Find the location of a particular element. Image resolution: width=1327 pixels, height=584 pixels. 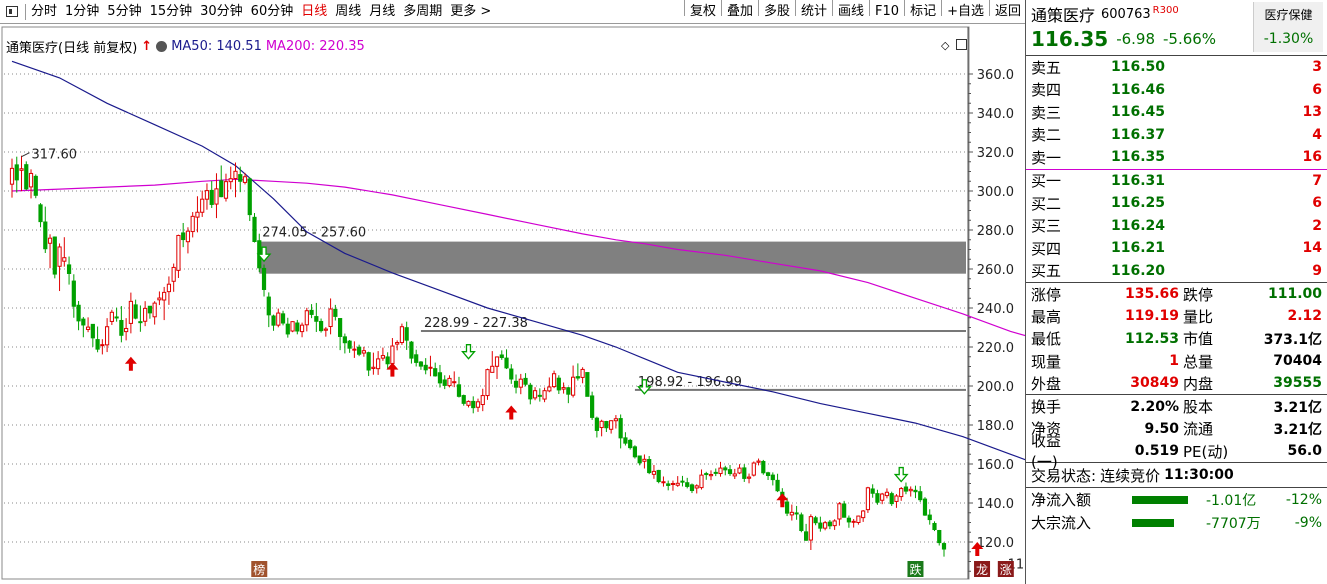

tool-button-1: 叠加 is located at coordinates (740, 12).